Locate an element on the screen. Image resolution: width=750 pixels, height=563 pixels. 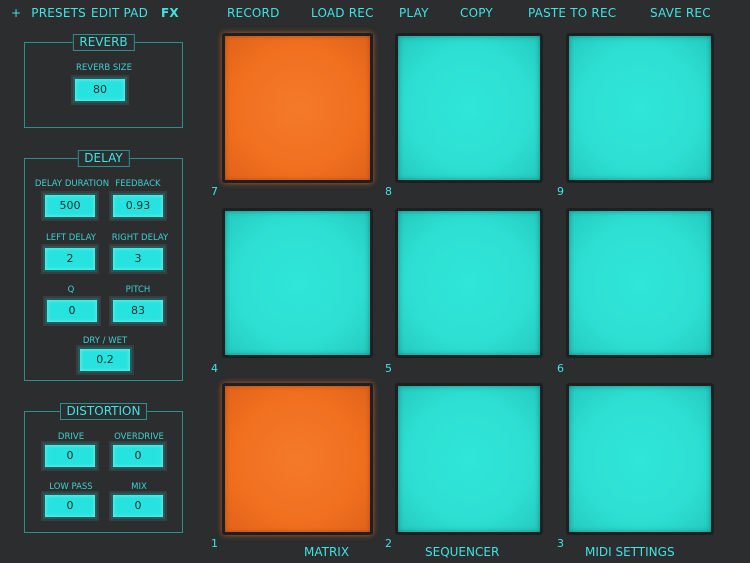
low-pass-field: 0 is located at coordinates (70, 506).